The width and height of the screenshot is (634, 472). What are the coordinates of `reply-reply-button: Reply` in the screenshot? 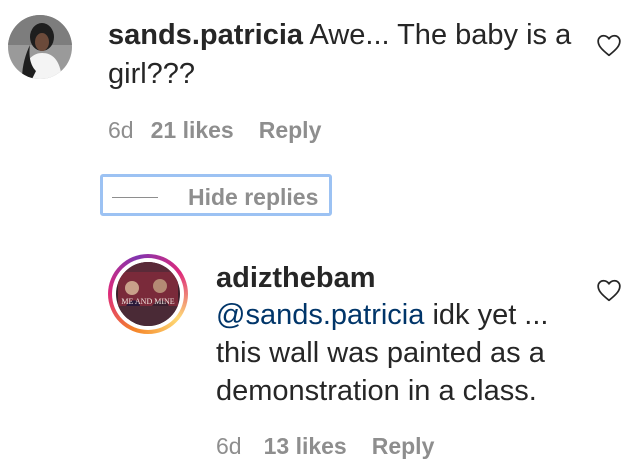 It's located at (403, 446).